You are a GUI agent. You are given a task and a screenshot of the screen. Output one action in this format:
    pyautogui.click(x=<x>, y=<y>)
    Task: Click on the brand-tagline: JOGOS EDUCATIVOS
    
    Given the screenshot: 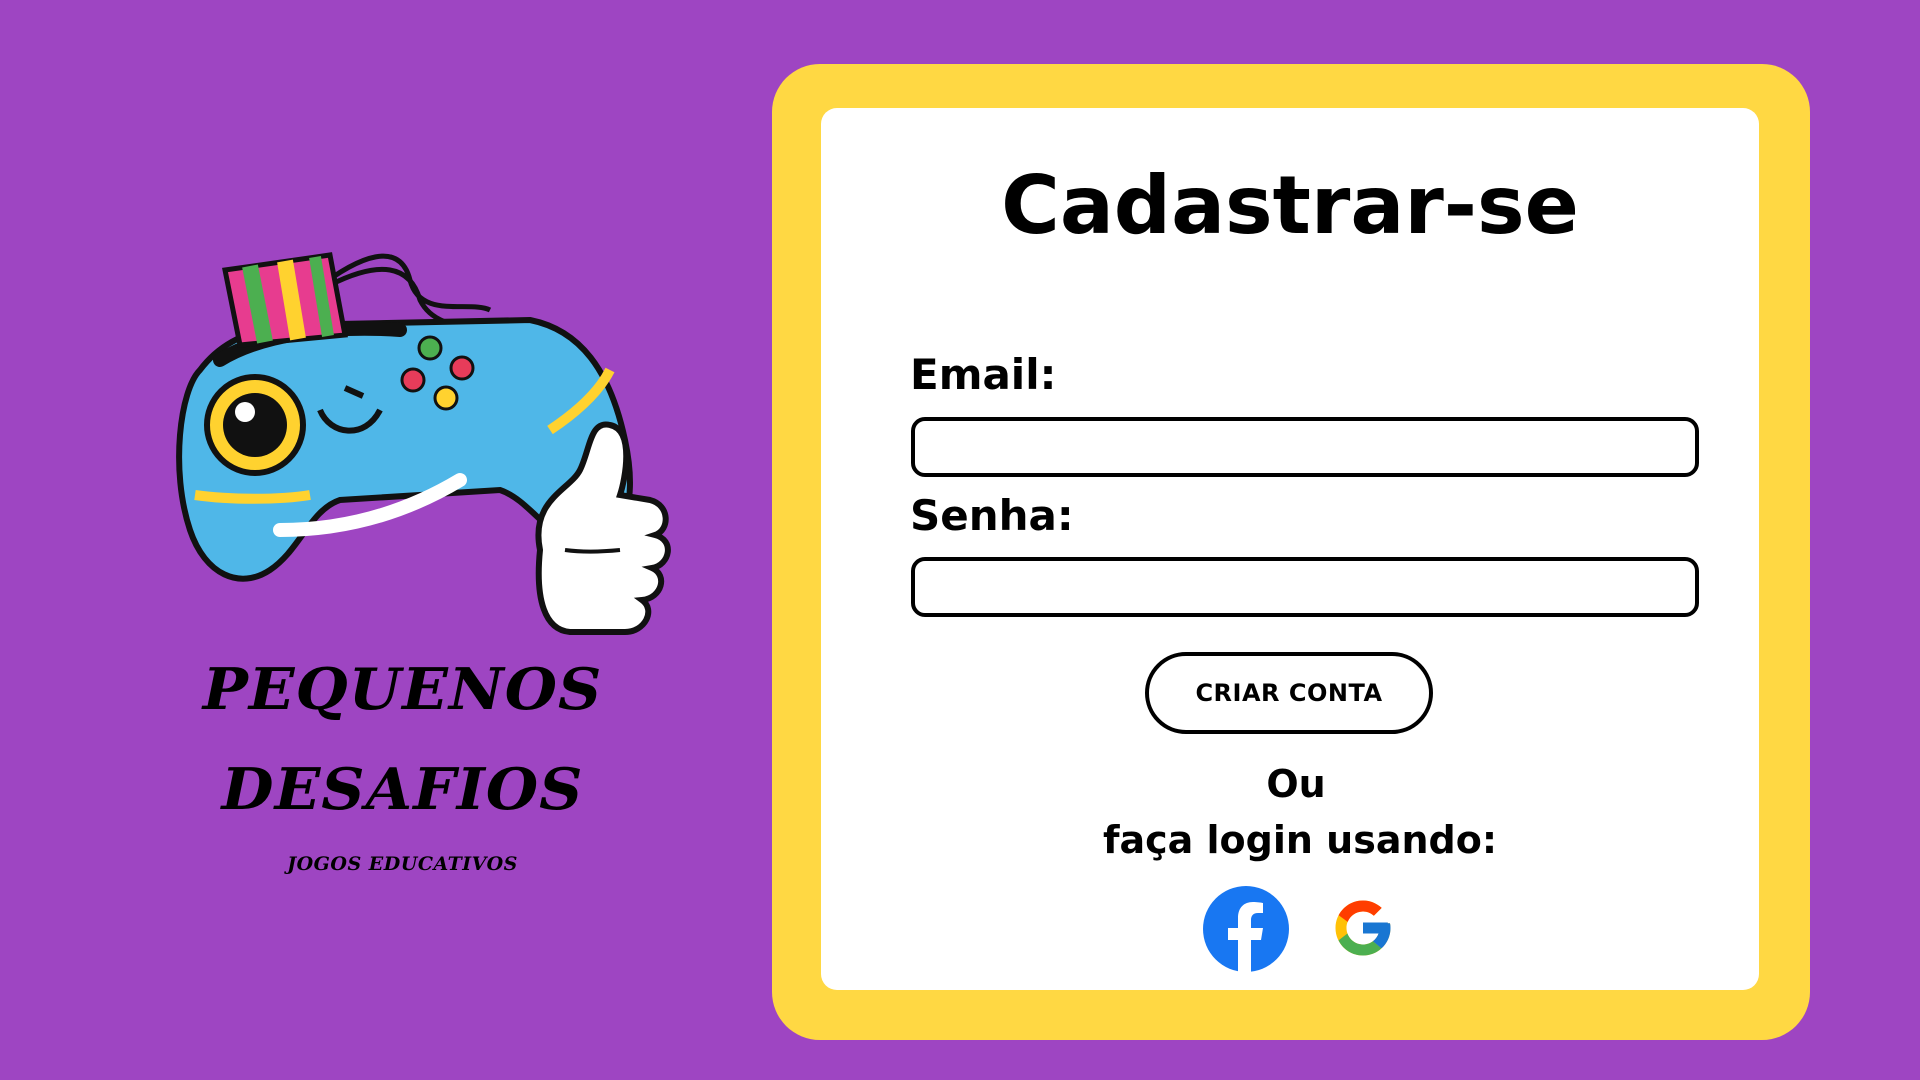 What is the action you would take?
    pyautogui.click(x=402, y=864)
    